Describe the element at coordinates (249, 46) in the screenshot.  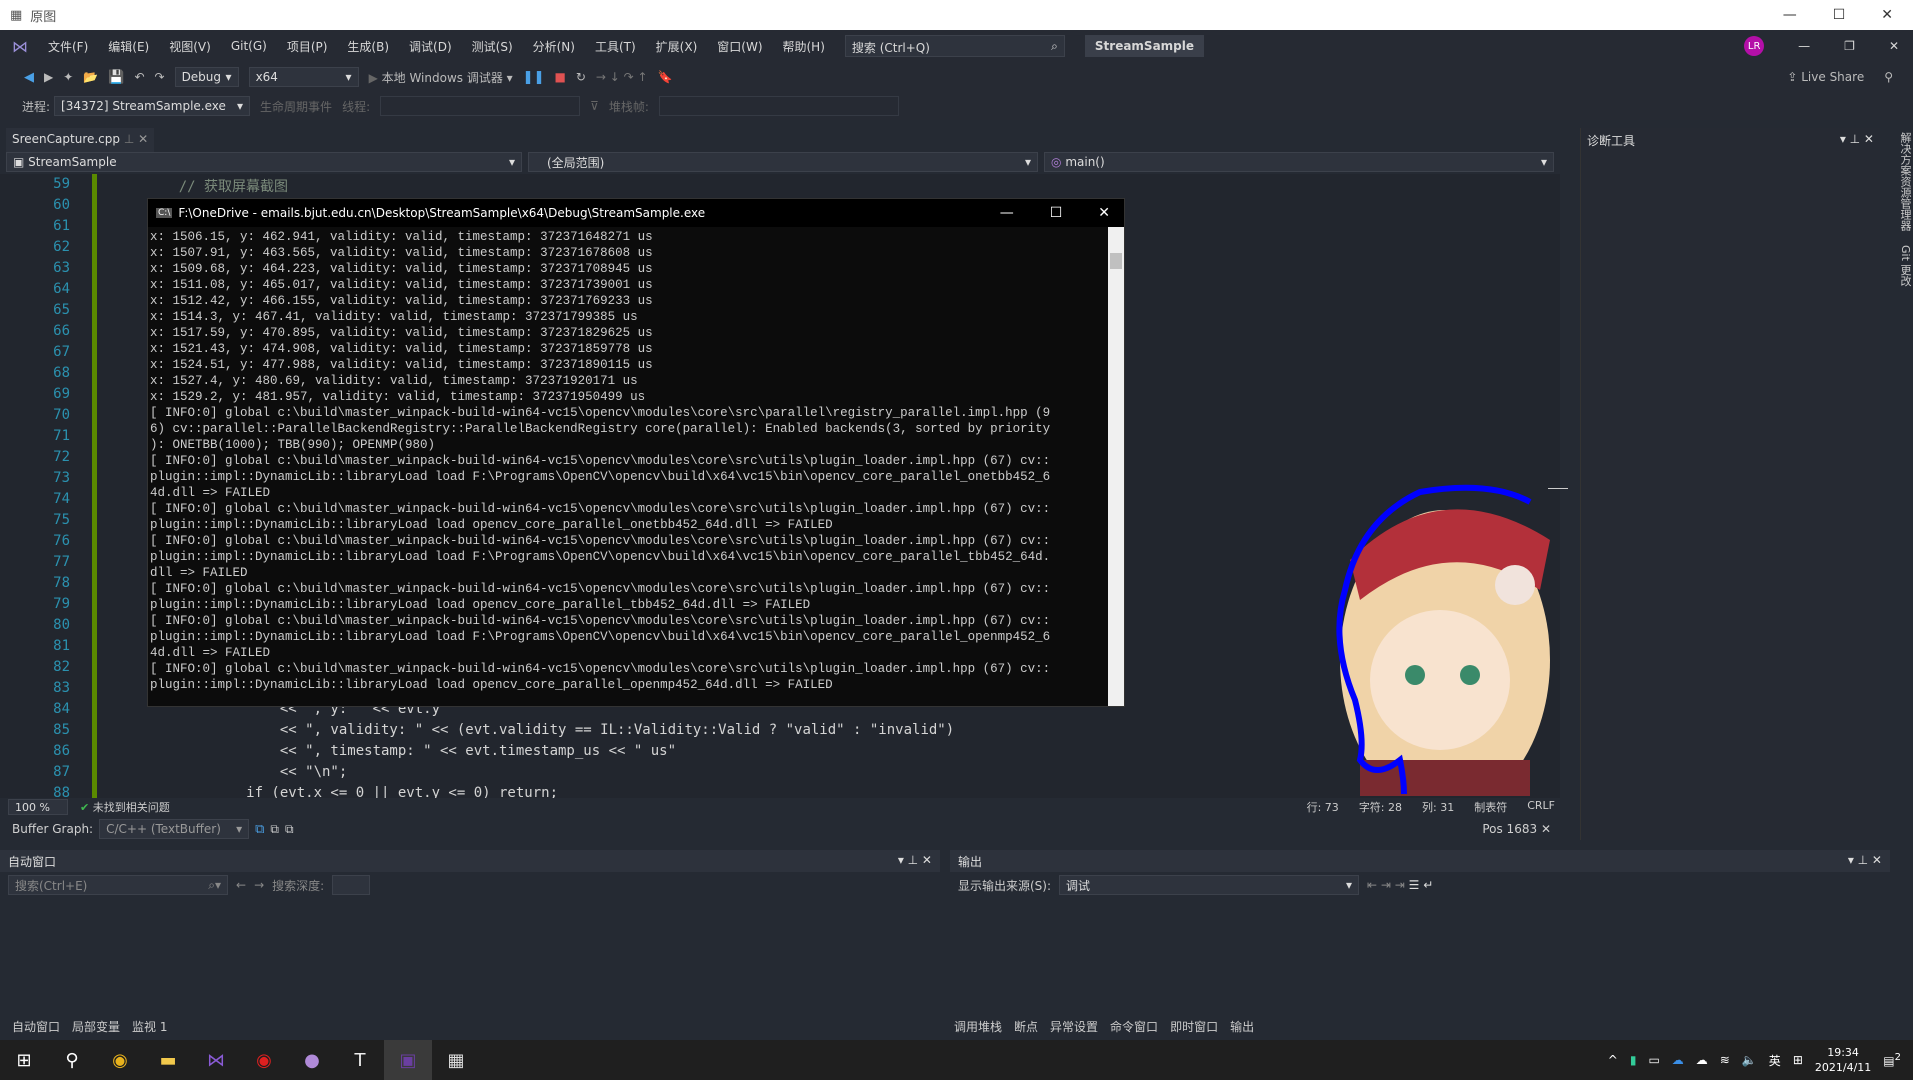
I see `menu-git: Git(G)` at that location.